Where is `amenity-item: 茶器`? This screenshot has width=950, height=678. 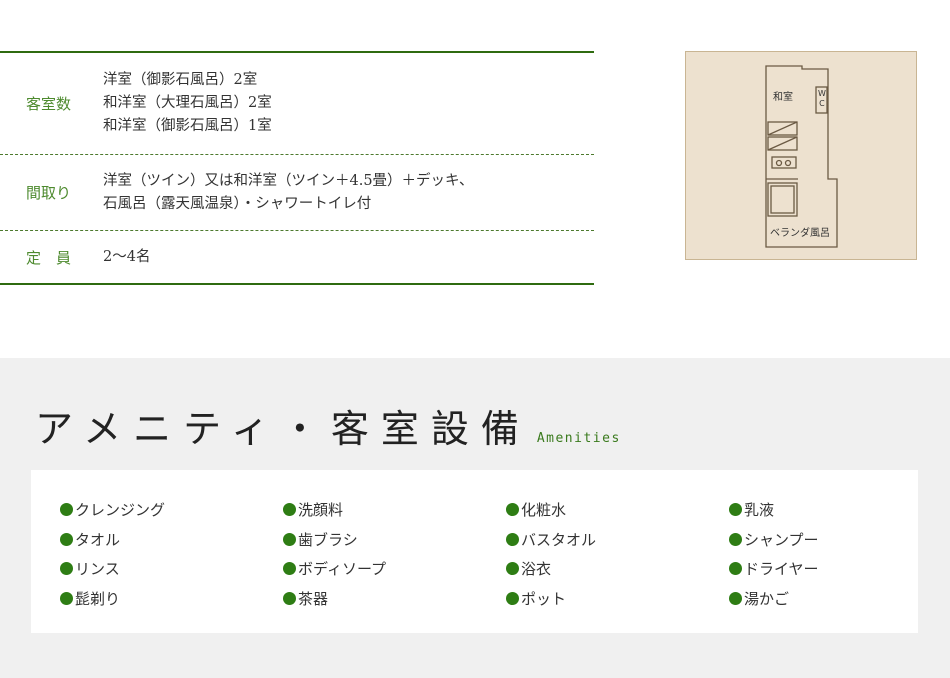
amenity-item: 茶器 is located at coordinates (394, 599).